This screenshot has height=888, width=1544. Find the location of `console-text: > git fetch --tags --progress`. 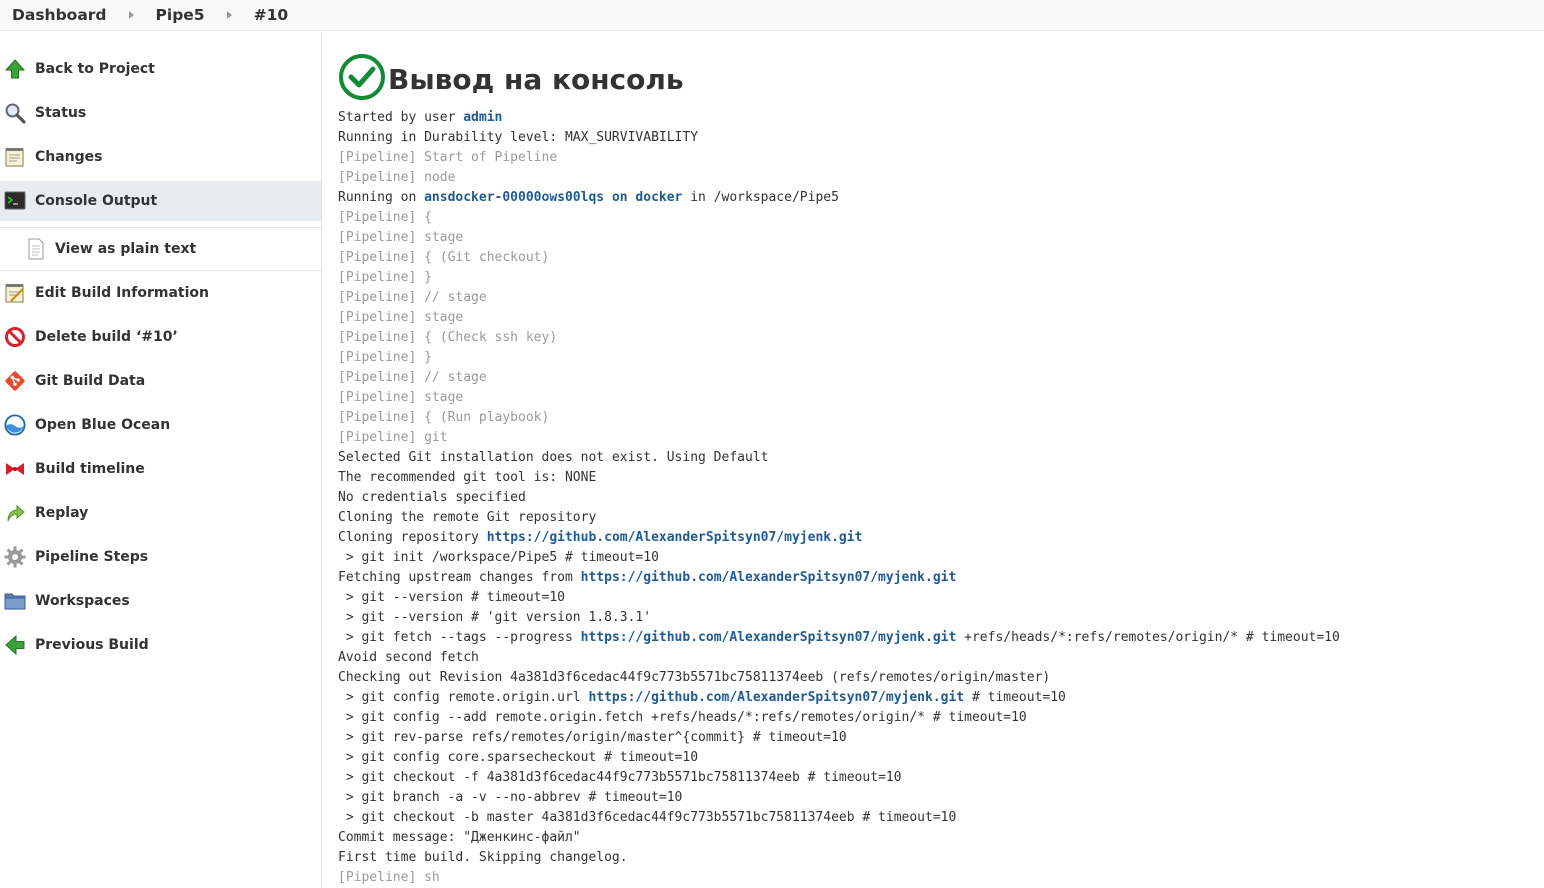

console-text: > git fetch --tags --progress is located at coordinates (459, 637).